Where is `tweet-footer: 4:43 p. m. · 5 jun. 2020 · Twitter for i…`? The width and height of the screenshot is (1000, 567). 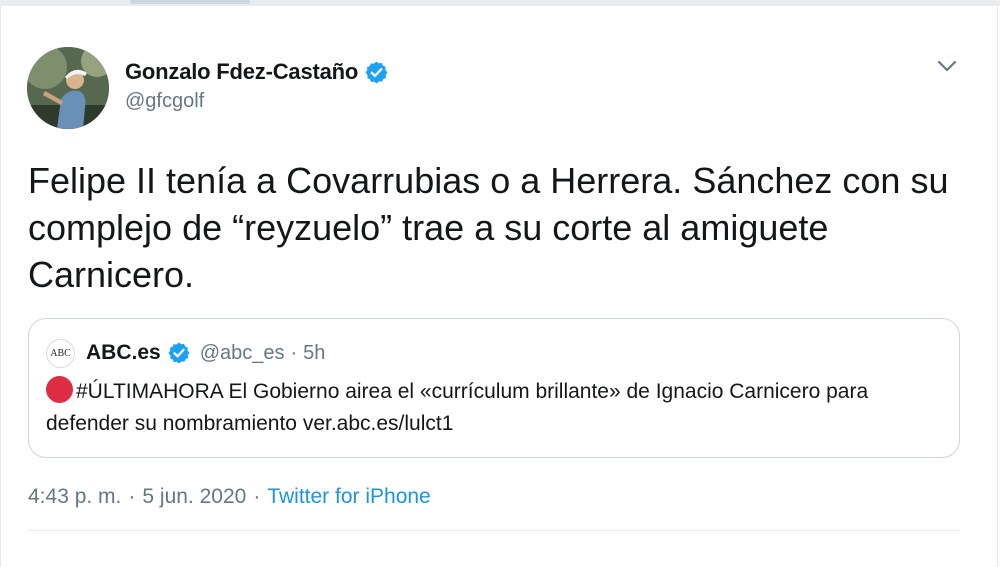 tweet-footer: 4:43 p. m. · 5 jun. 2020 · Twitter for i… is located at coordinates (229, 497).